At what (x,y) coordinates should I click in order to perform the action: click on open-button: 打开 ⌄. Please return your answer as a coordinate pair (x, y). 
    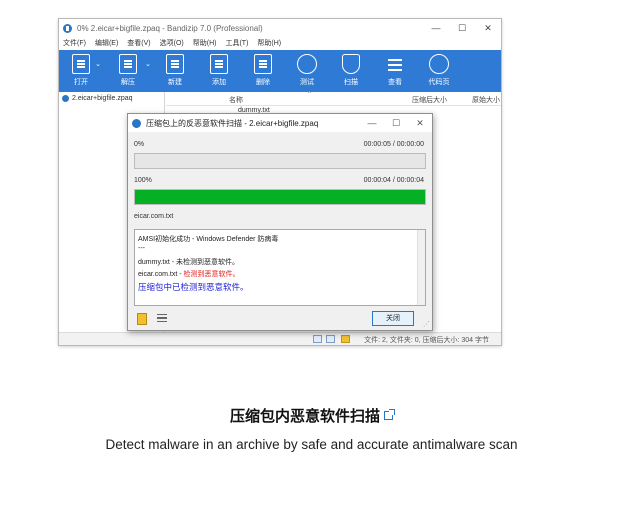
    Looking at the image, I should click on (81, 71).